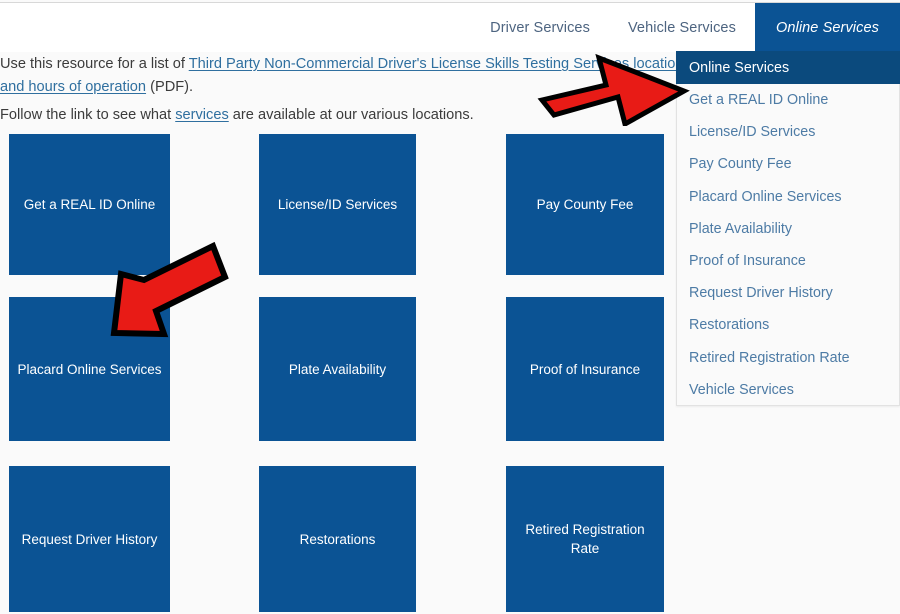 This screenshot has height=614, width=900. What do you see at coordinates (351, 115) in the screenshot?
I see `paragraph2-after-text: are available at our various locations.` at bounding box center [351, 115].